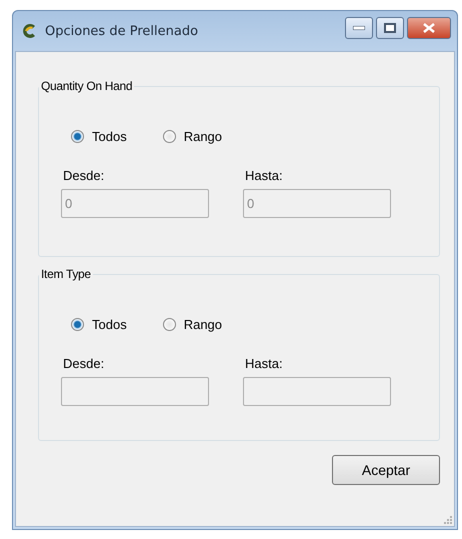  I want to click on minimize-button, so click(359, 28).